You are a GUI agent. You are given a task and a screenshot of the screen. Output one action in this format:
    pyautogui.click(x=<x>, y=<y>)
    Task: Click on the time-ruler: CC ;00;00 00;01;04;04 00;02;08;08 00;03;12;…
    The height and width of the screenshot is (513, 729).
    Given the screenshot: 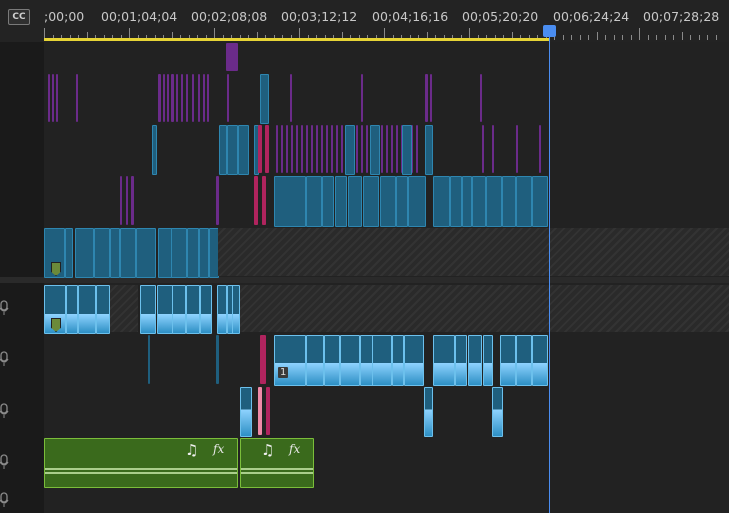 What is the action you would take?
    pyautogui.click(x=364, y=21)
    